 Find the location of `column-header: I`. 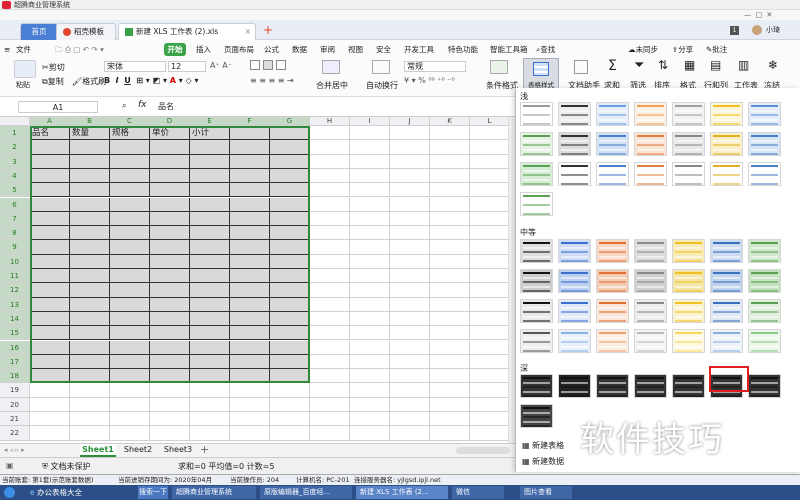

column-header: I is located at coordinates (370, 121).